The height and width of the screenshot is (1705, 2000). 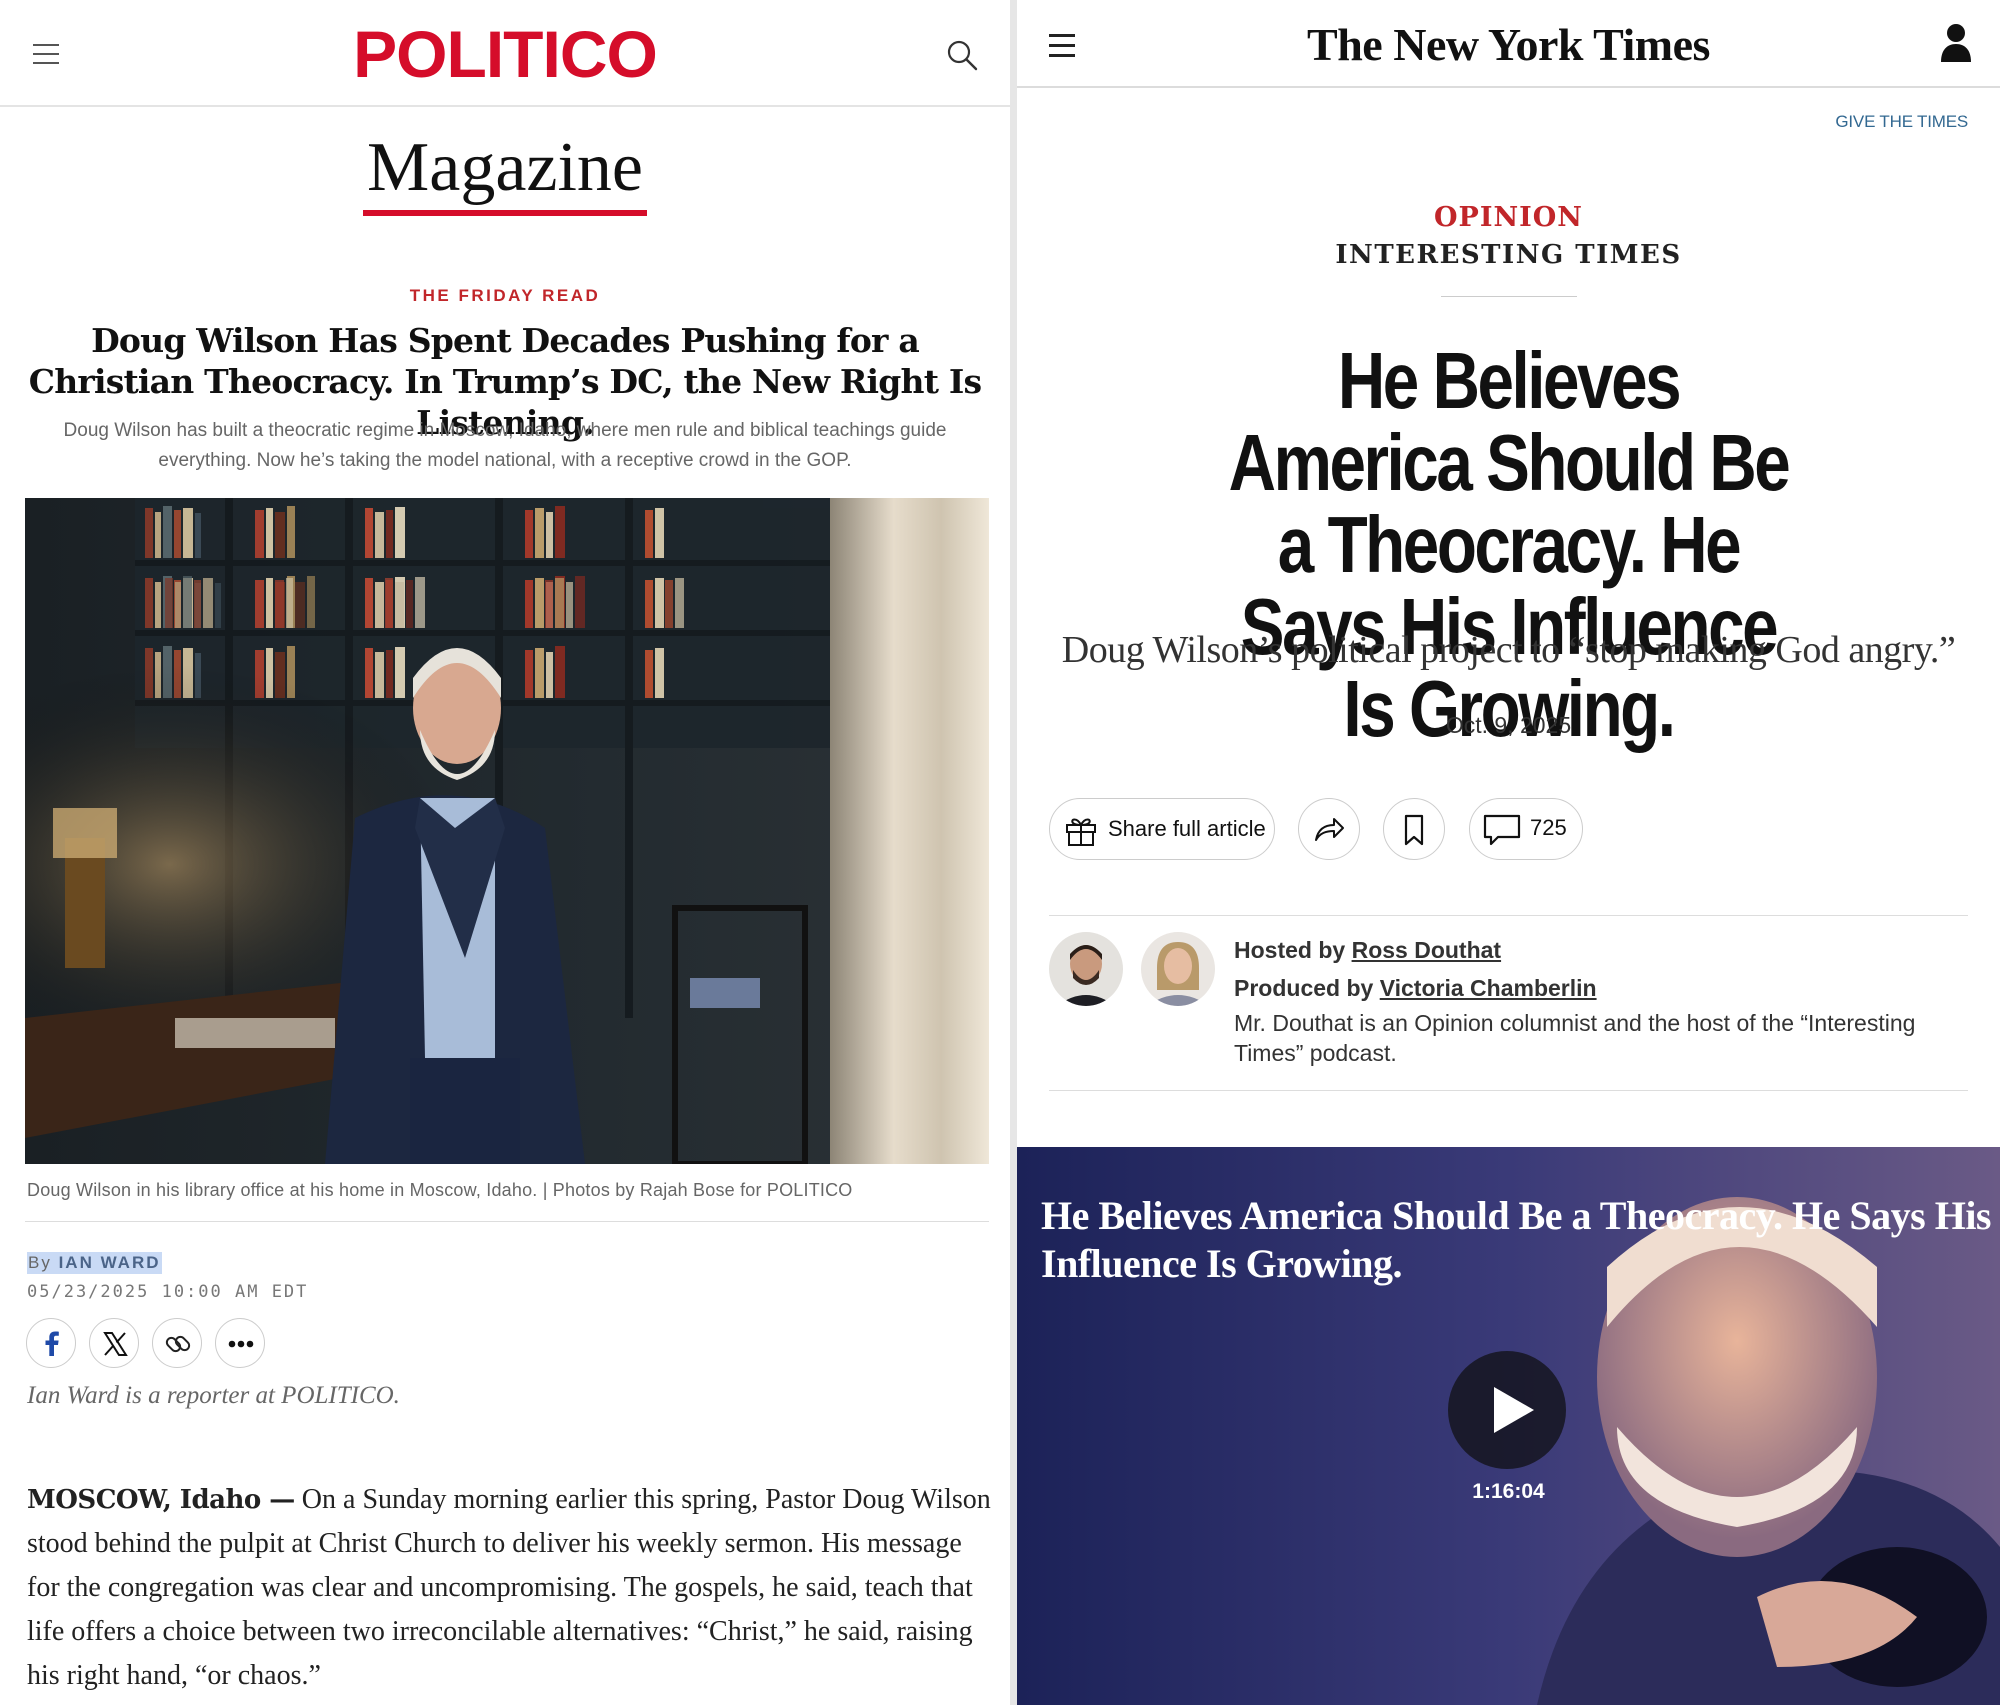 What do you see at coordinates (1508, 217) in the screenshot?
I see `section-label: OPINION` at bounding box center [1508, 217].